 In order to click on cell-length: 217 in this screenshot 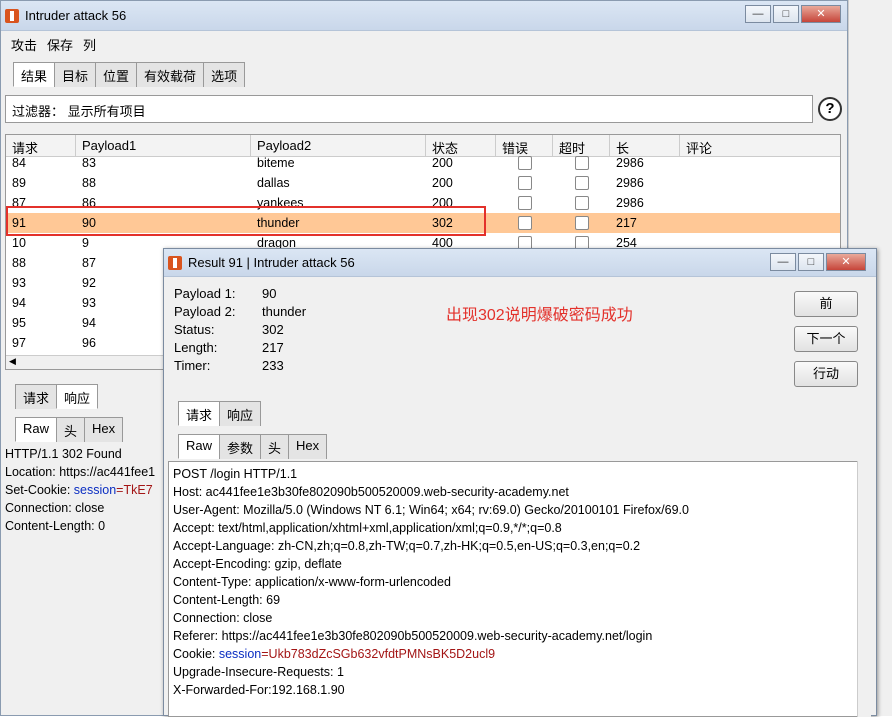, I will do `click(626, 223)`.